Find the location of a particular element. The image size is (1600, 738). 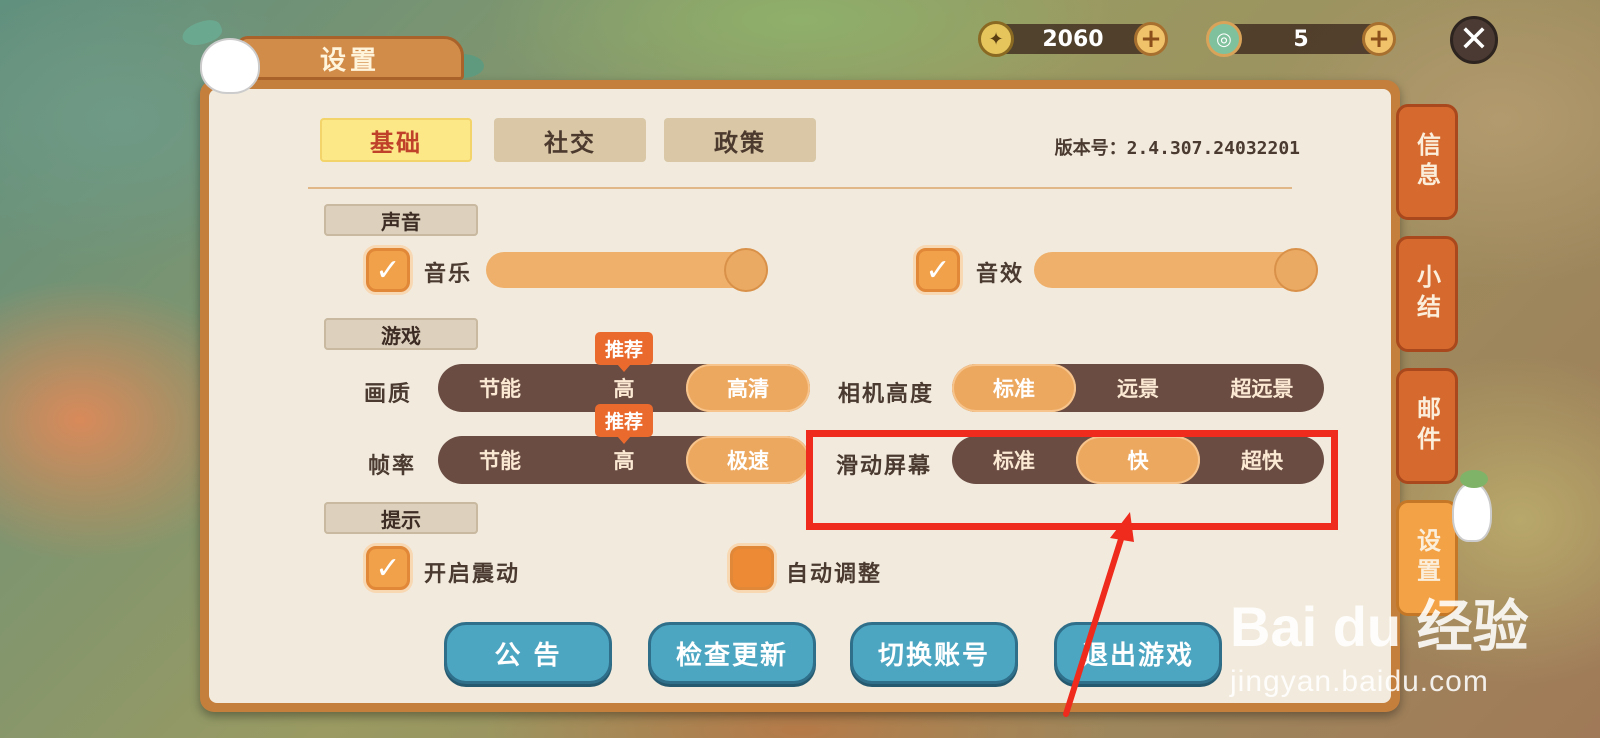

watermark: Bai du 经验 jingyan.baidu.com is located at coordinates (1379, 640).